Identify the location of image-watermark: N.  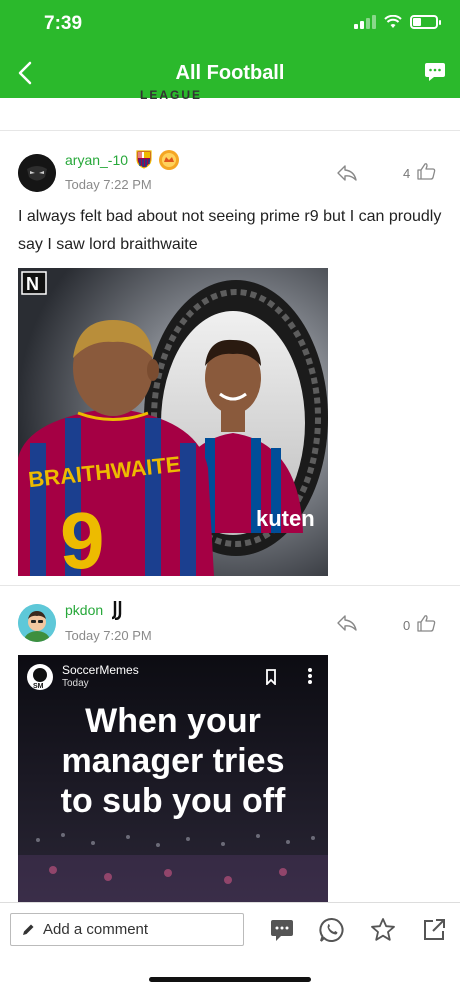
(32, 284).